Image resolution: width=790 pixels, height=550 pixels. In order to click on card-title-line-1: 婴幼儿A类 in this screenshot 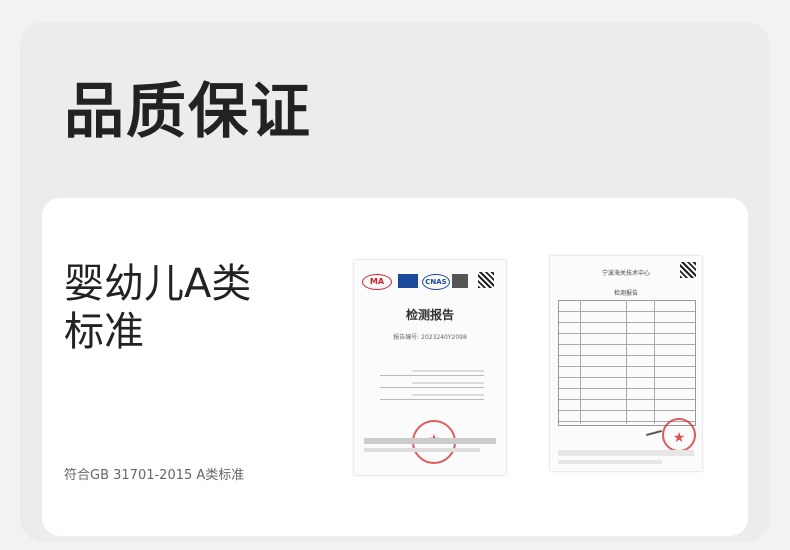, I will do `click(158, 284)`.